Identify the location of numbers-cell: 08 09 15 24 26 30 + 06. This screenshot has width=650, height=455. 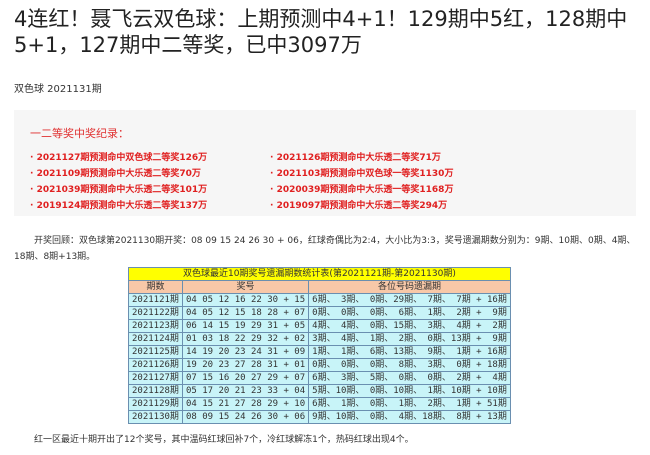
(245, 417).